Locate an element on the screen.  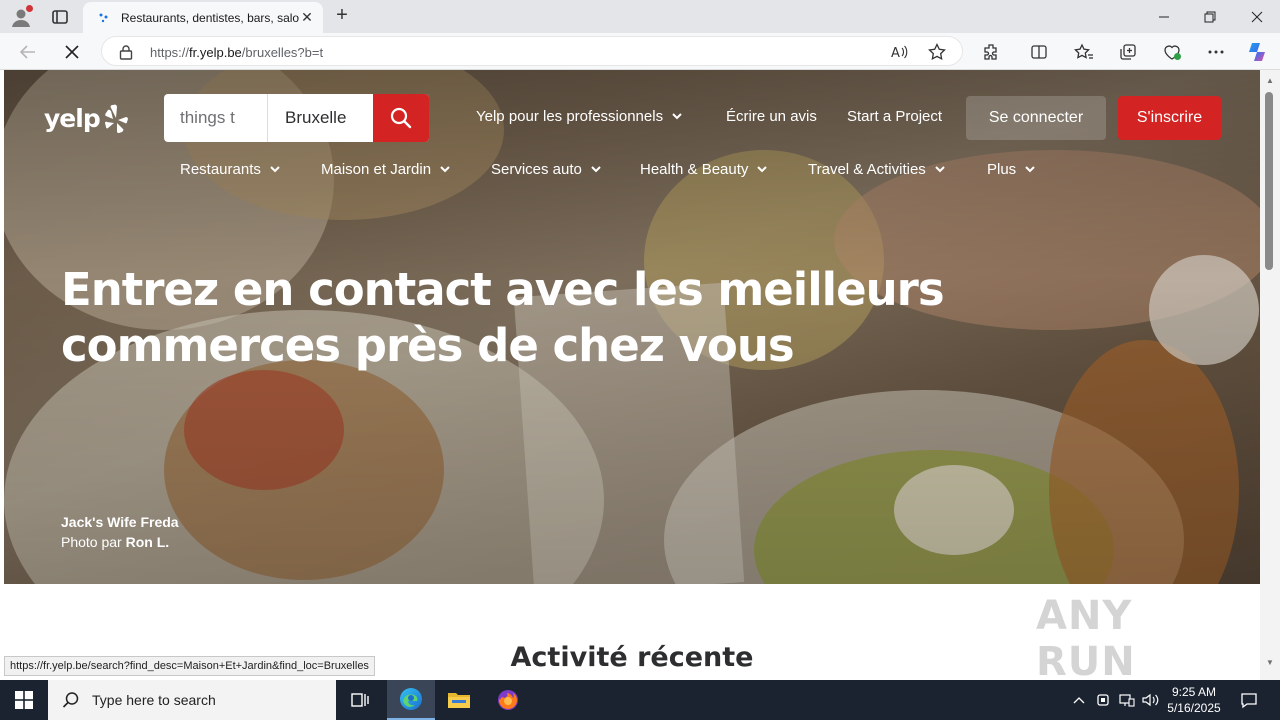
copilot-icon is located at coordinates (1257, 52).